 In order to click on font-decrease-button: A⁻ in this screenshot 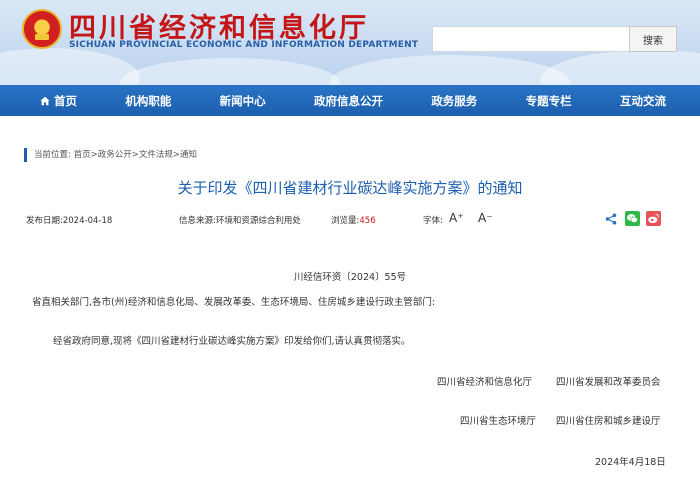, I will do `click(485, 218)`.